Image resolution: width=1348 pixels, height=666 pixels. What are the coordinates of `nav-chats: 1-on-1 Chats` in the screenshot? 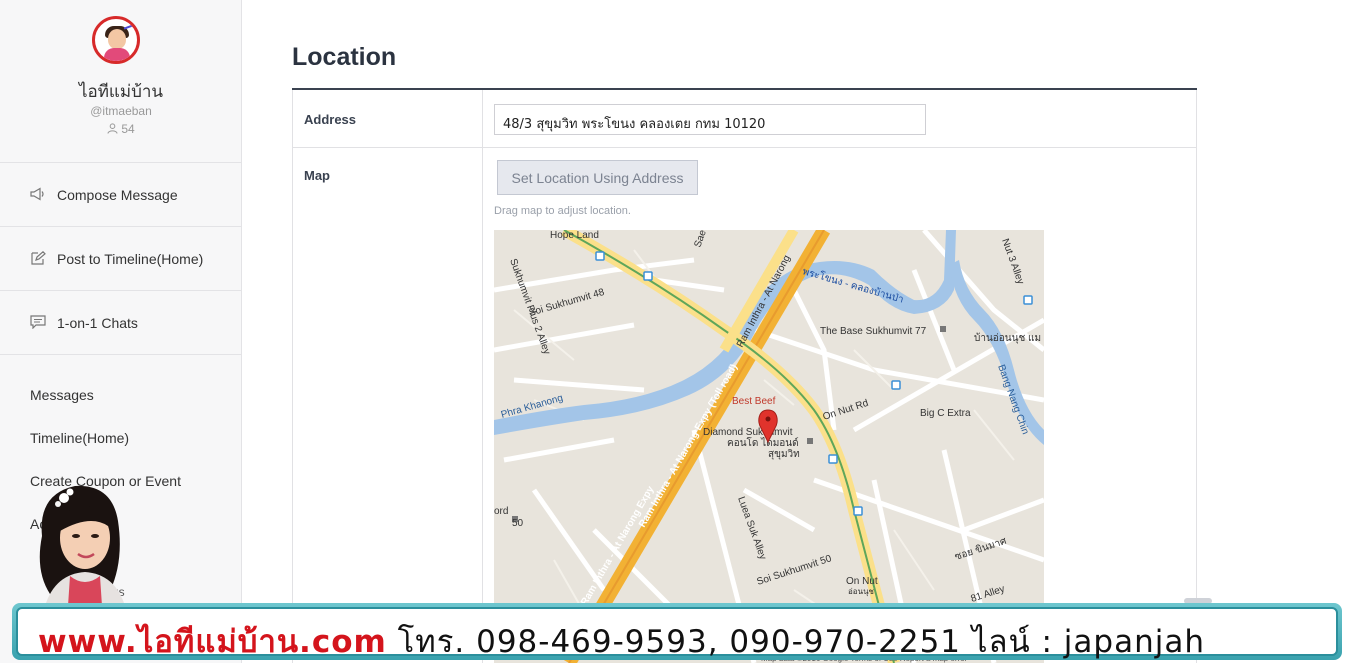 It's located at (120, 323).